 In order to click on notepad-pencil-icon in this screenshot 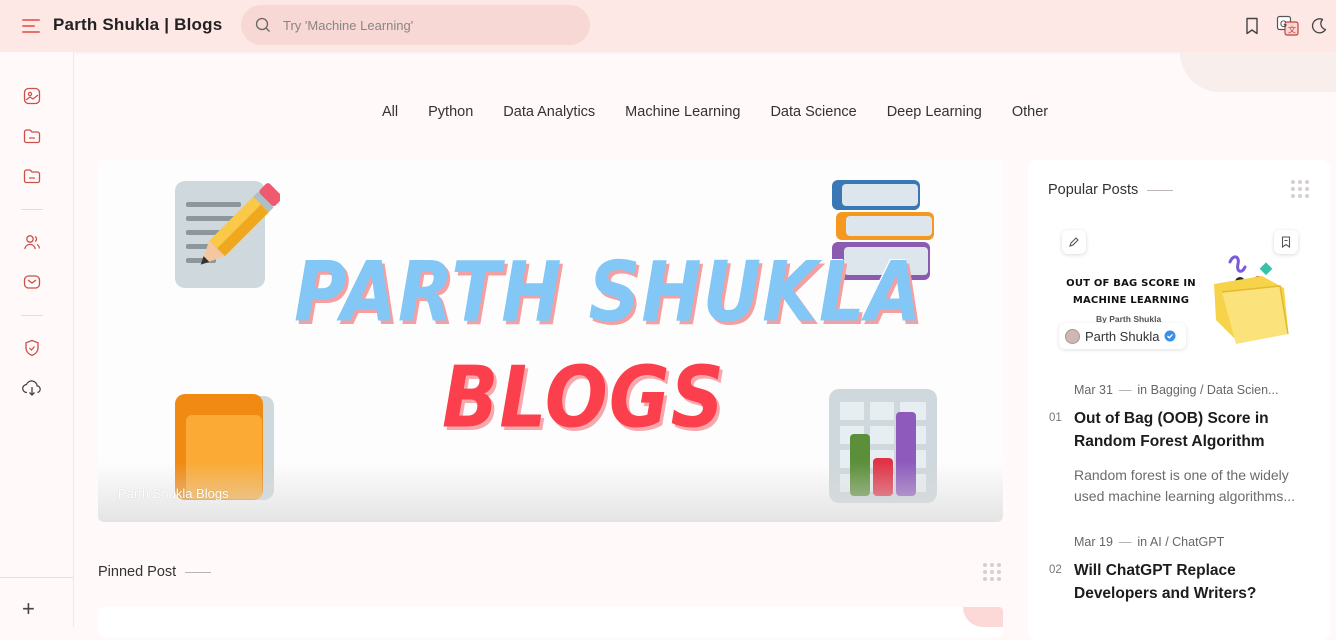, I will do `click(227, 234)`.